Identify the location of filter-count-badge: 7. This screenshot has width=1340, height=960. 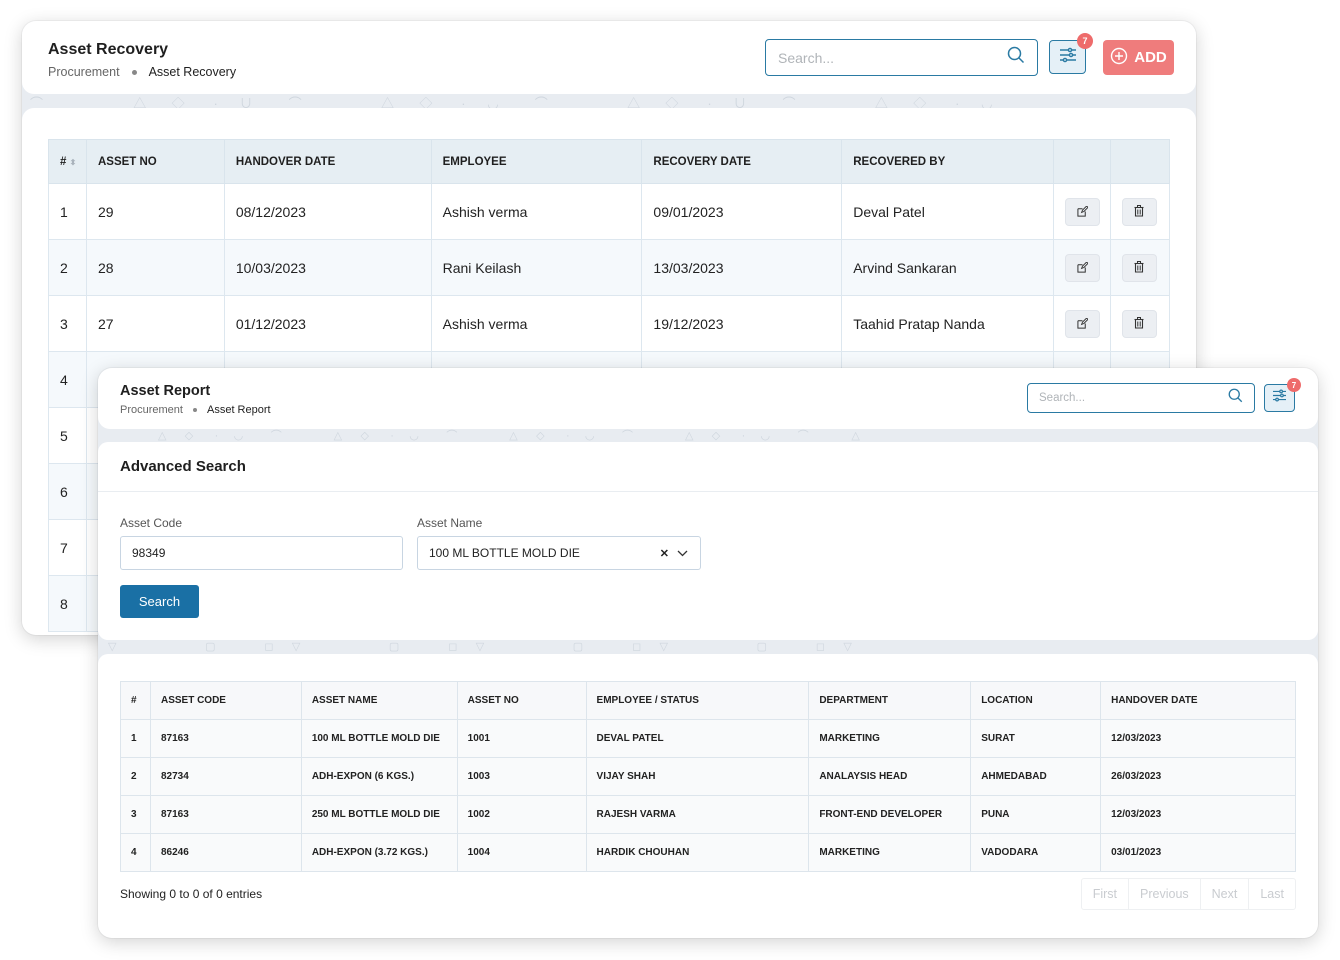
(1294, 385).